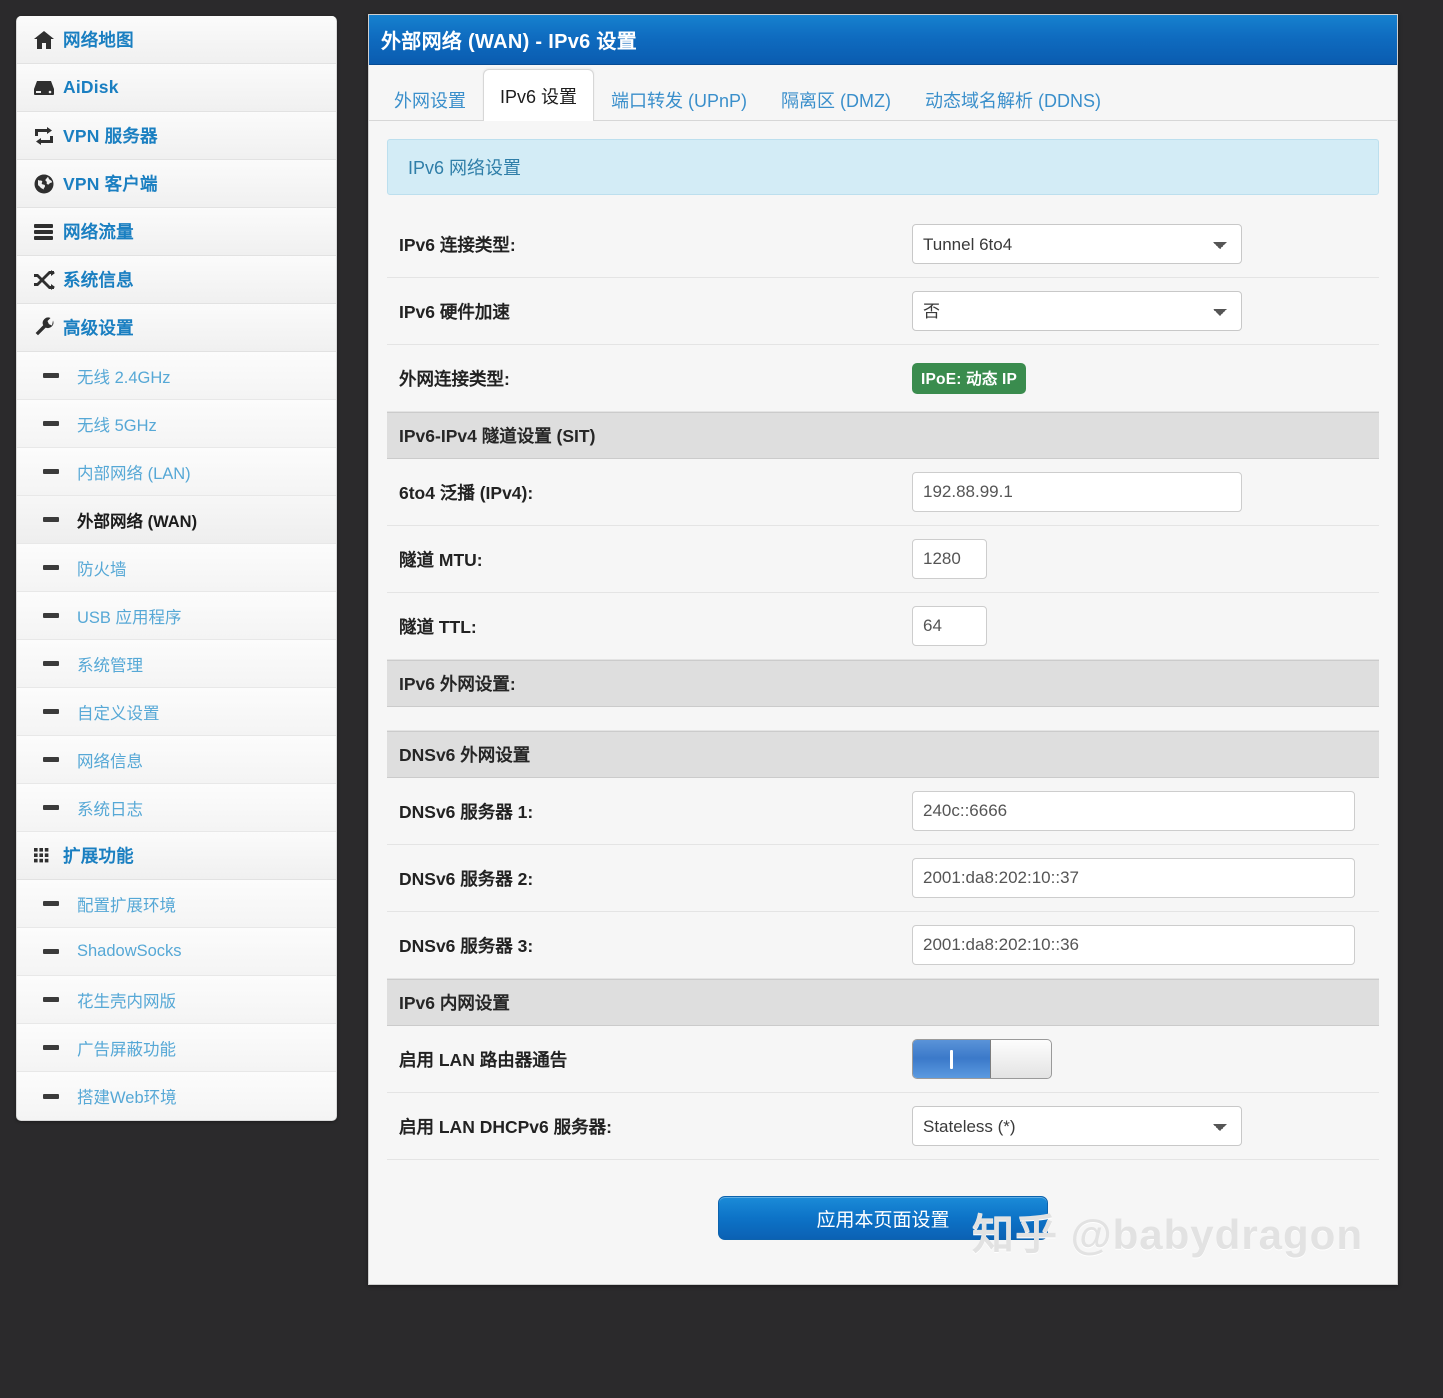 This screenshot has height=1398, width=1443. What do you see at coordinates (176, 136) in the screenshot?
I see `sidebar-item-vpn-server: VPN 服务器` at bounding box center [176, 136].